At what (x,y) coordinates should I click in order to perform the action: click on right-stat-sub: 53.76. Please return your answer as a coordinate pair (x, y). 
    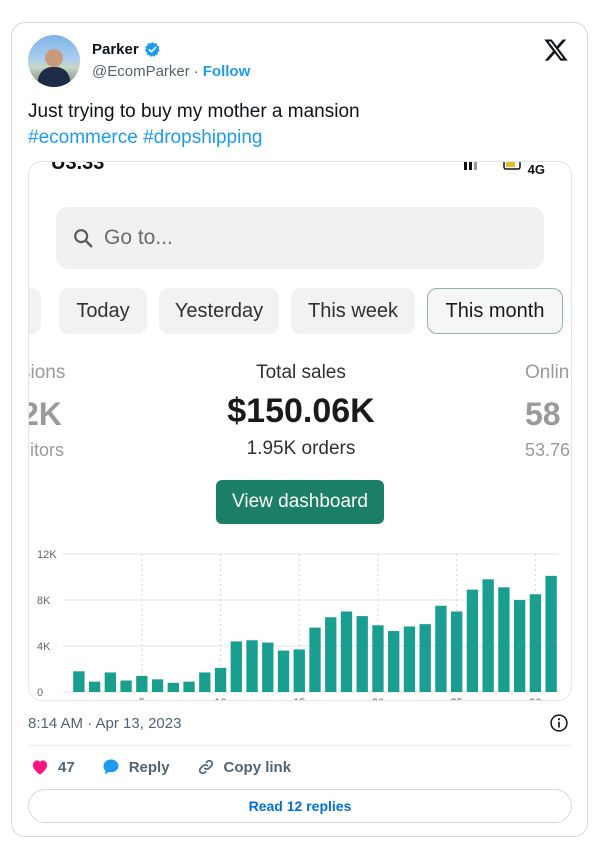
    Looking at the image, I should click on (548, 450).